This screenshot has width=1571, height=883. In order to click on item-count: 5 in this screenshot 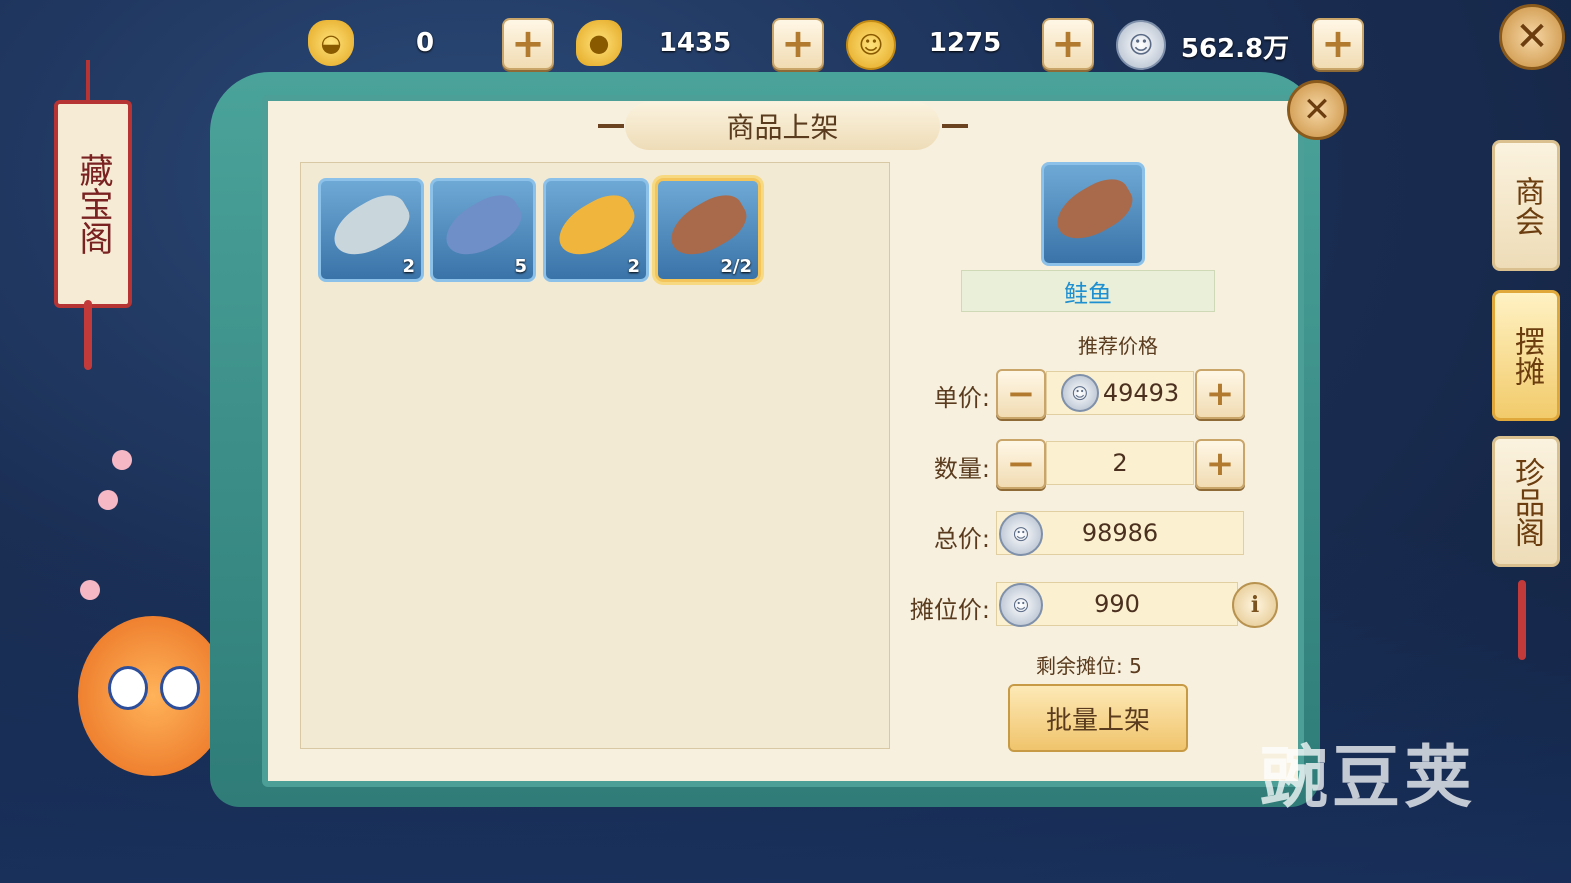, I will do `click(520, 266)`.